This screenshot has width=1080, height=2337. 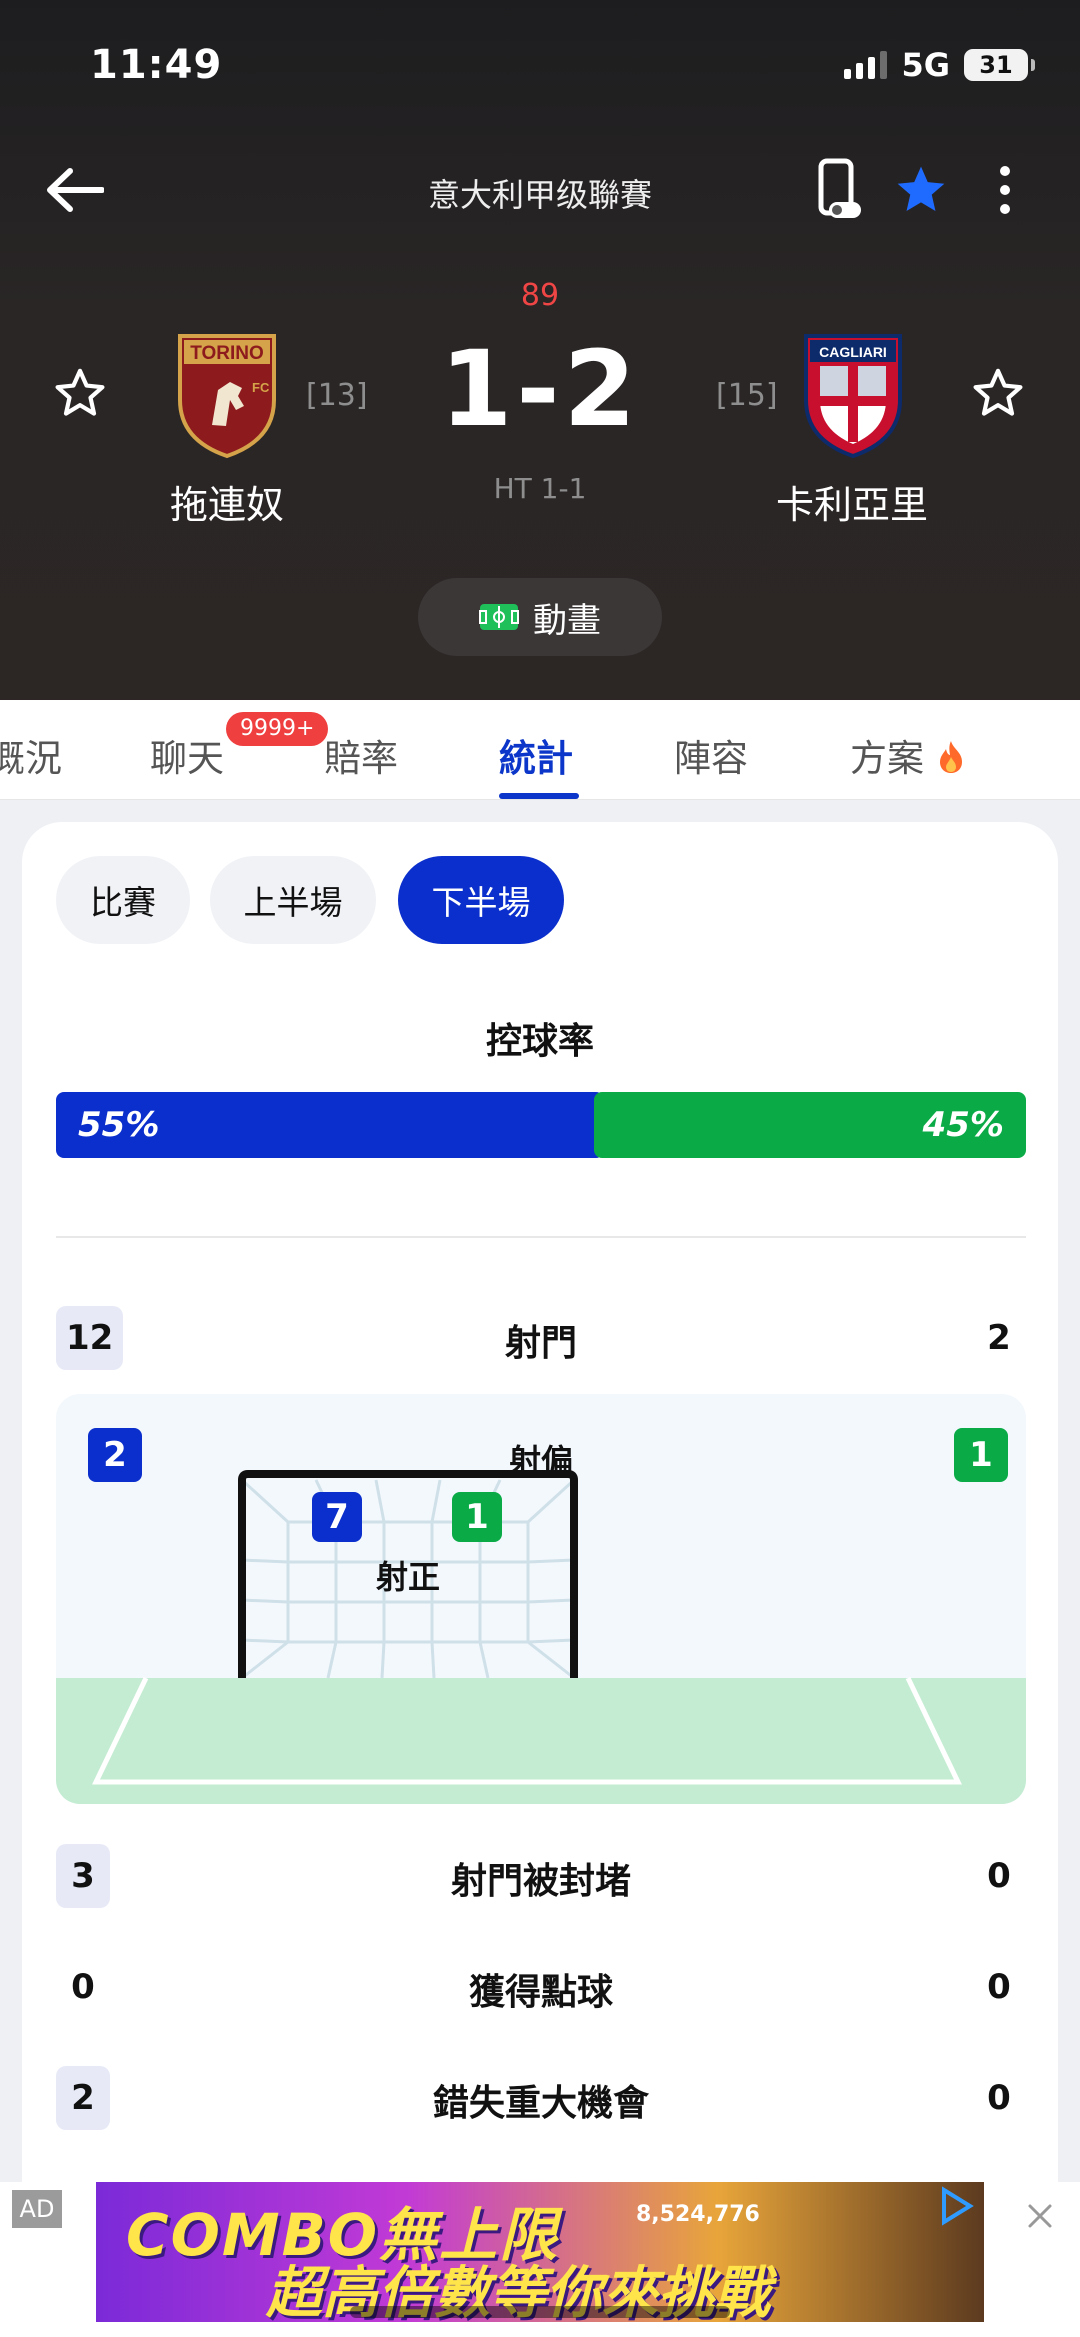 What do you see at coordinates (711, 755) in the screenshot?
I see `tab-lineup: 陣容` at bounding box center [711, 755].